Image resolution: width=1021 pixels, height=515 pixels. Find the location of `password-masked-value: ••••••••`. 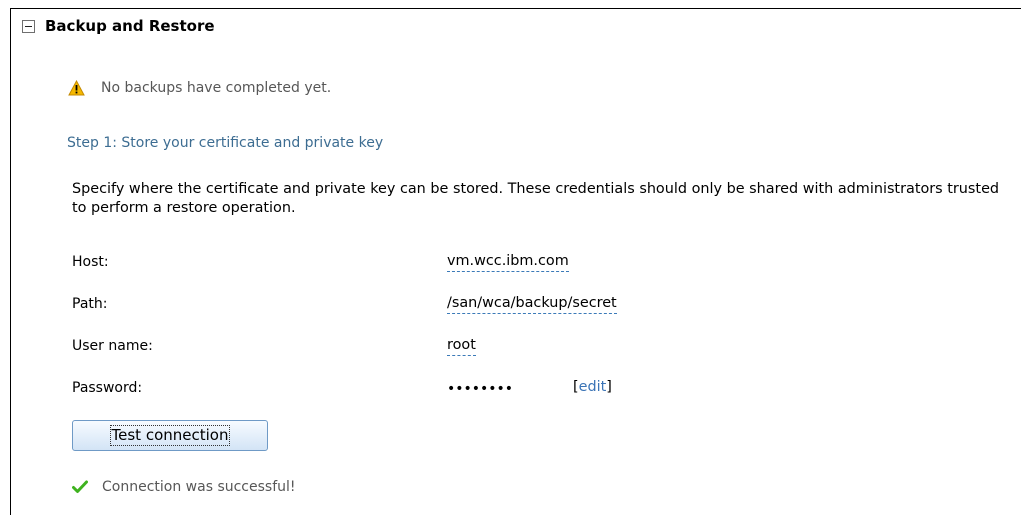

password-masked-value: •••••••• is located at coordinates (480, 389).